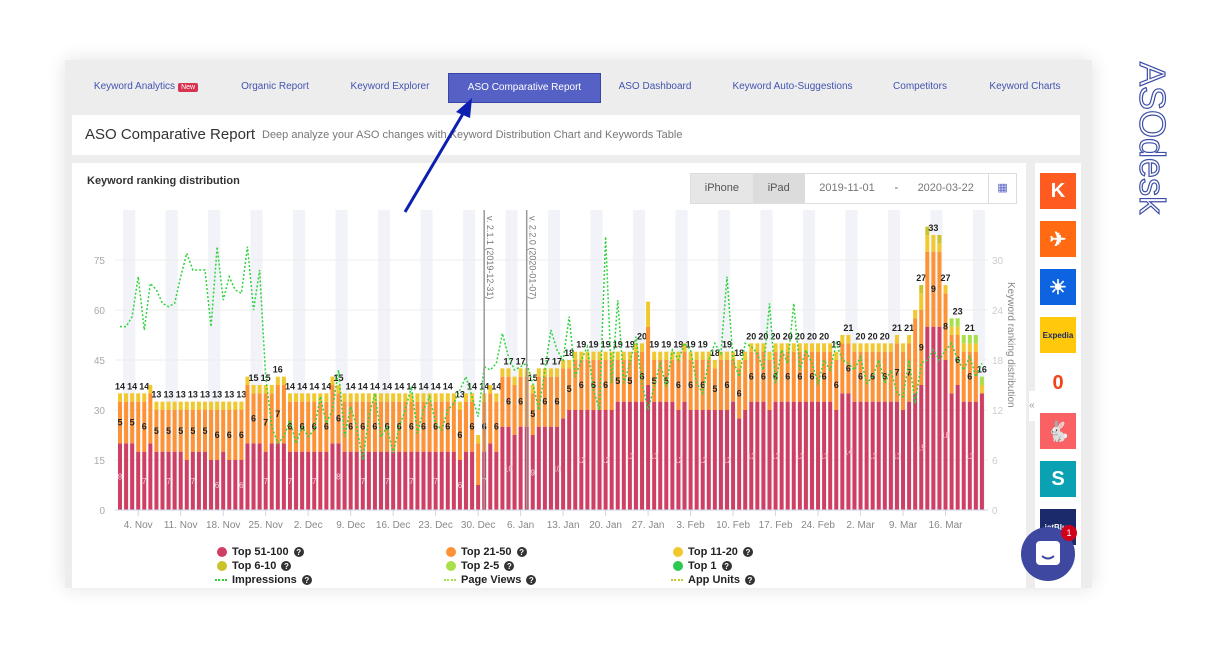 Image resolution: width=1214 pixels, height=653 pixels. I want to click on legend-page-views: Page Views?, so click(490, 580).